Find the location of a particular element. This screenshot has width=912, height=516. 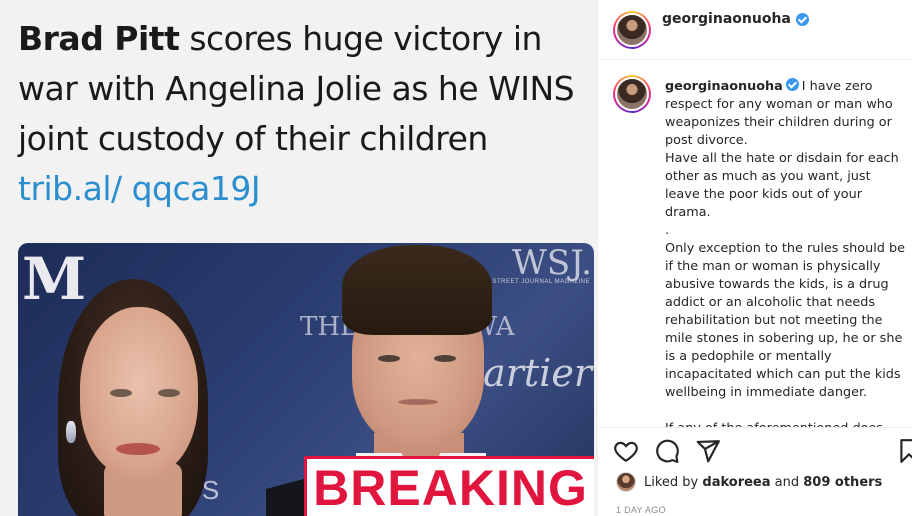

liked-by-prefix: Liked by is located at coordinates (673, 482).